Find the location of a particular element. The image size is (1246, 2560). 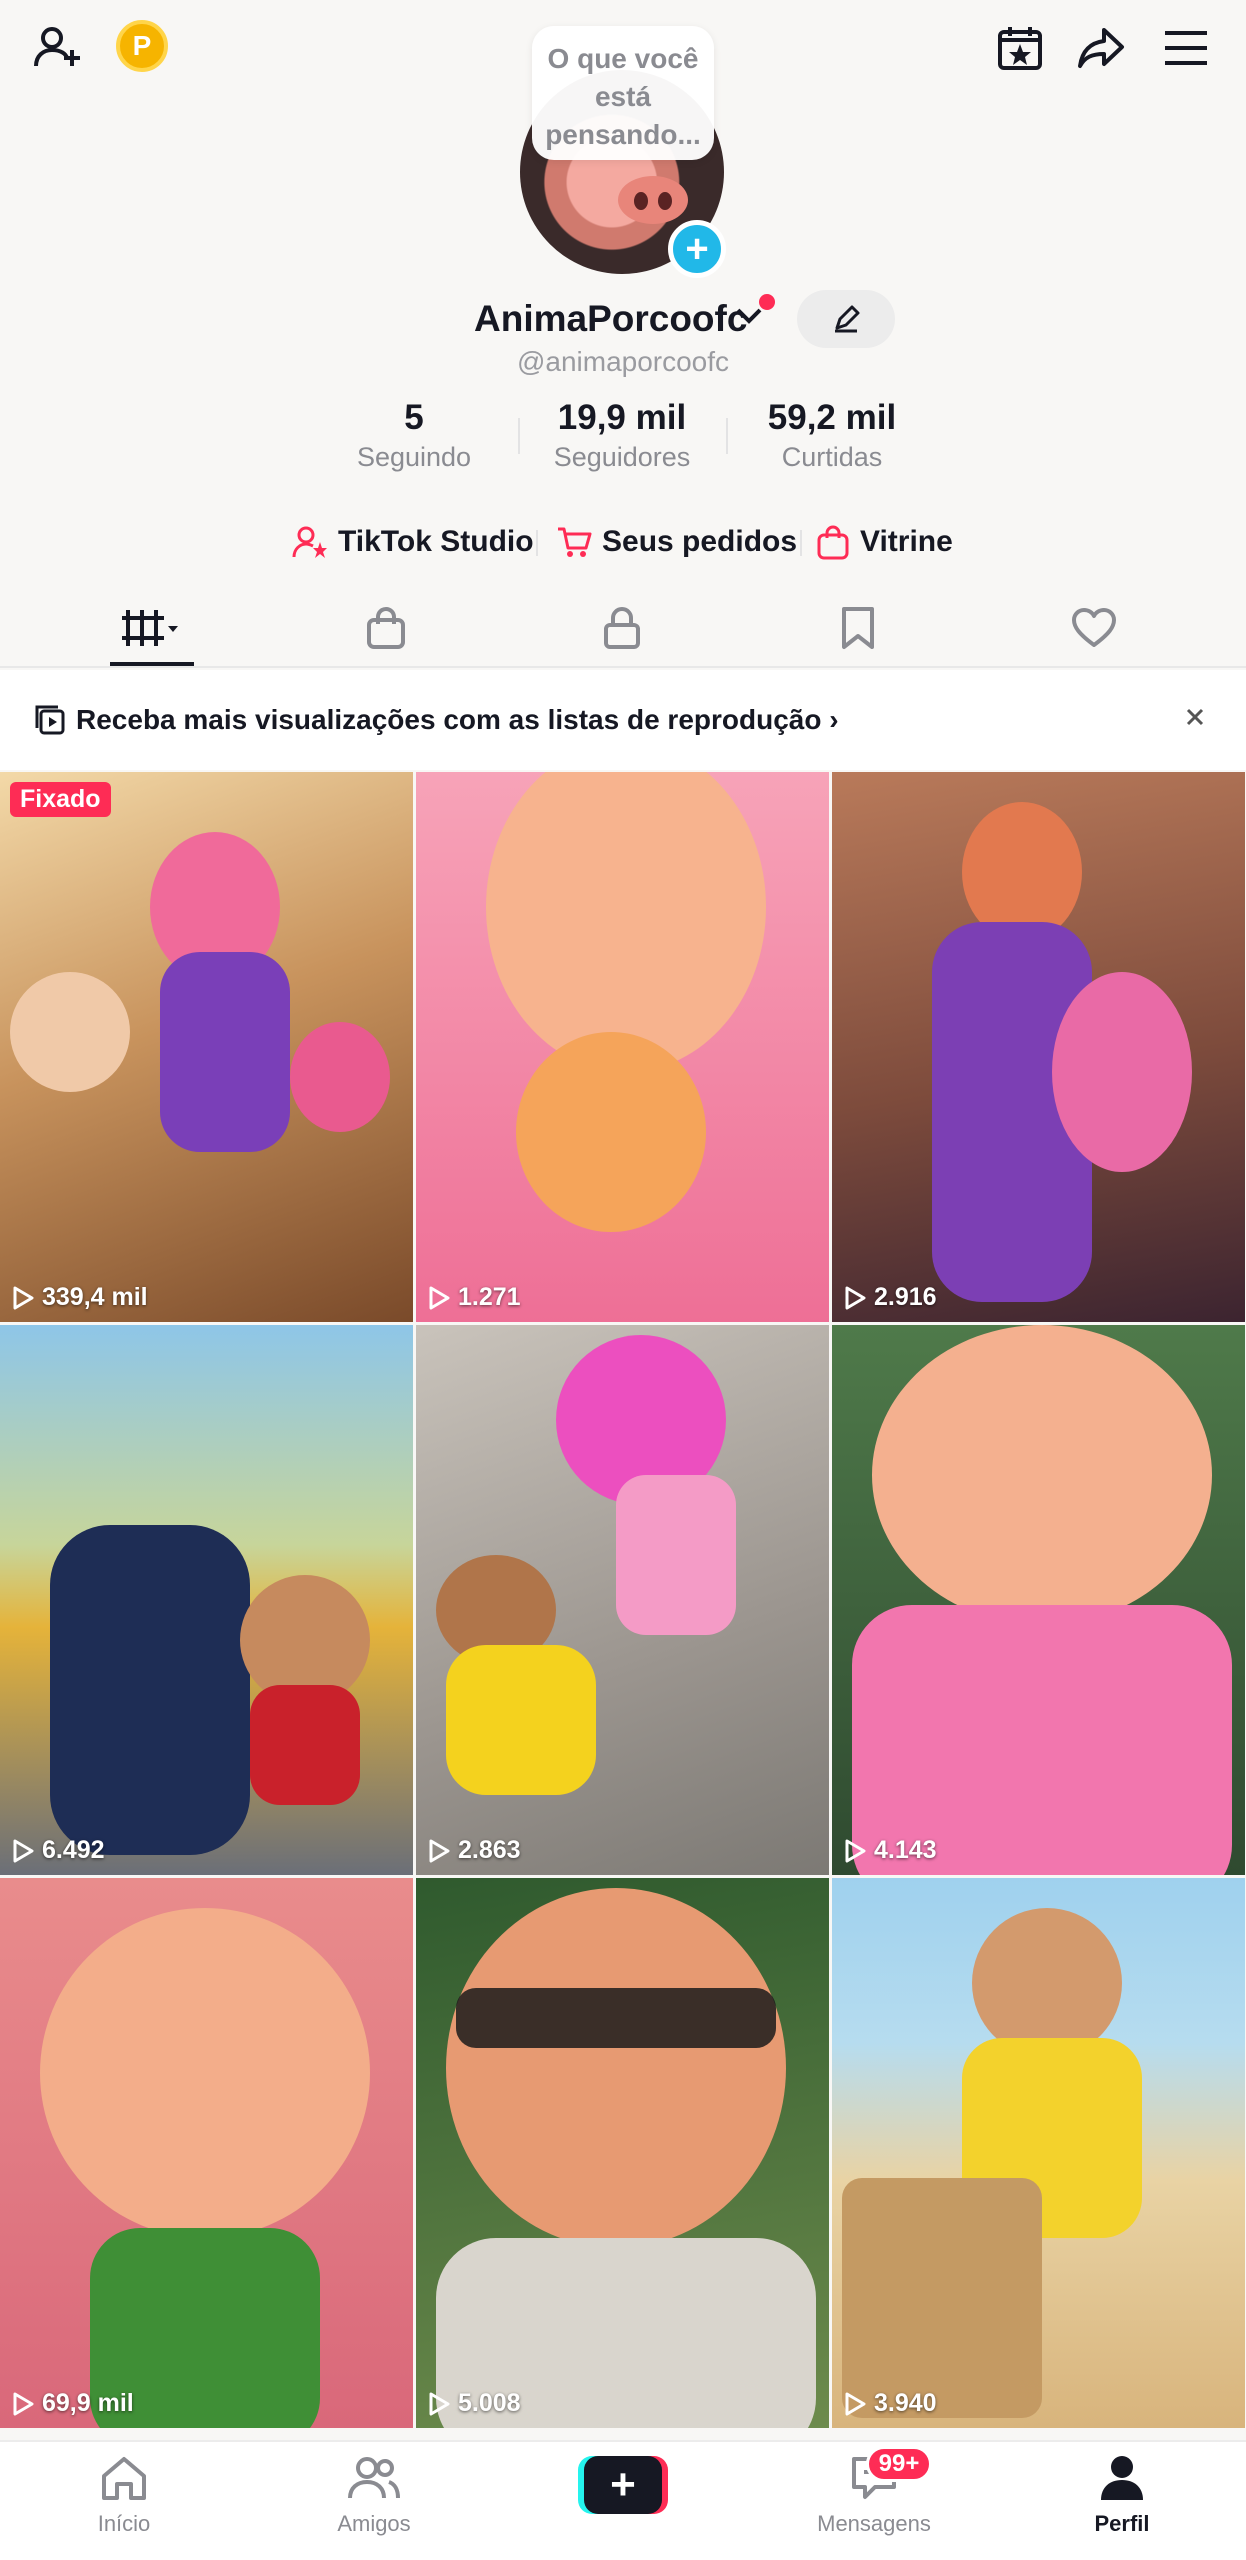

coin-icon: P is located at coordinates (142, 46).